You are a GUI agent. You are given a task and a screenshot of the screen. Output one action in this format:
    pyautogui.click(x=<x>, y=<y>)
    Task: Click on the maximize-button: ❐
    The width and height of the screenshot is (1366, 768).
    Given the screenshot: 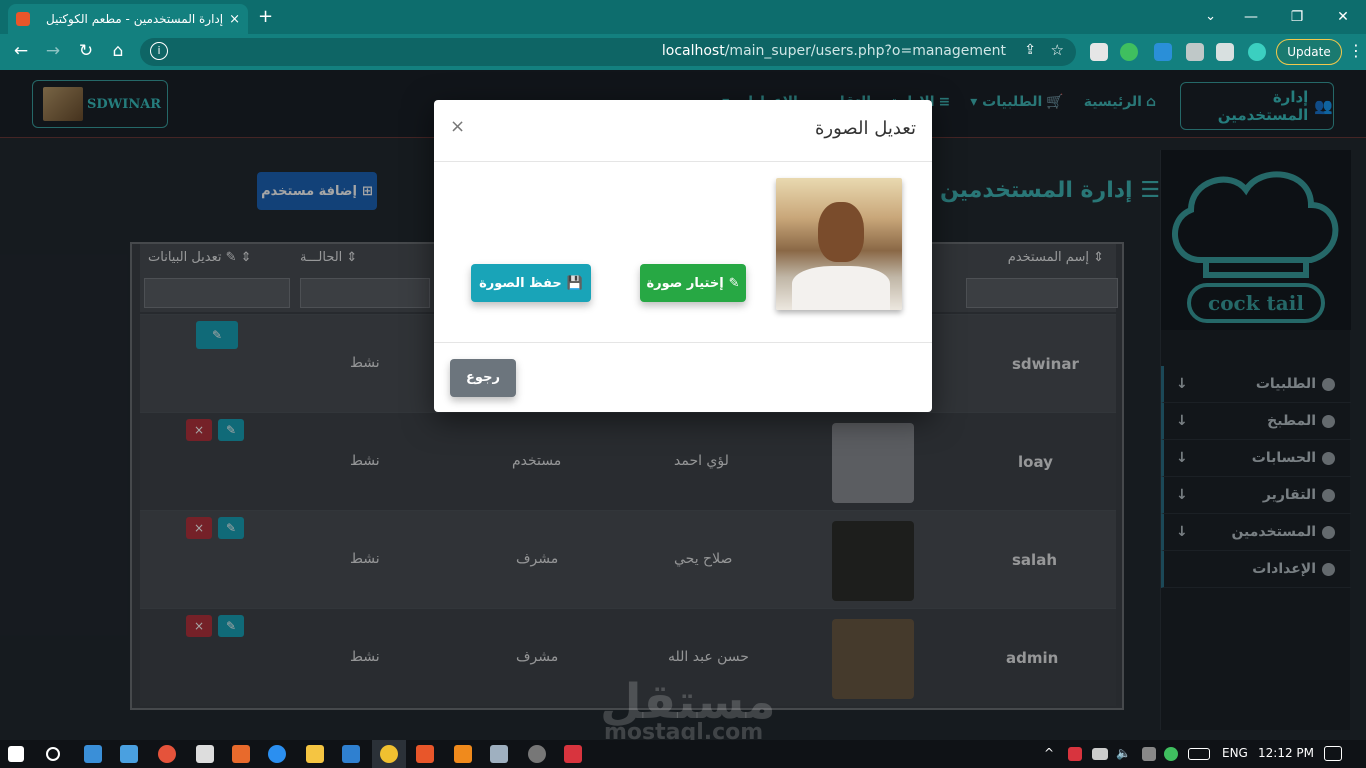 What is the action you would take?
    pyautogui.click(x=1297, y=17)
    